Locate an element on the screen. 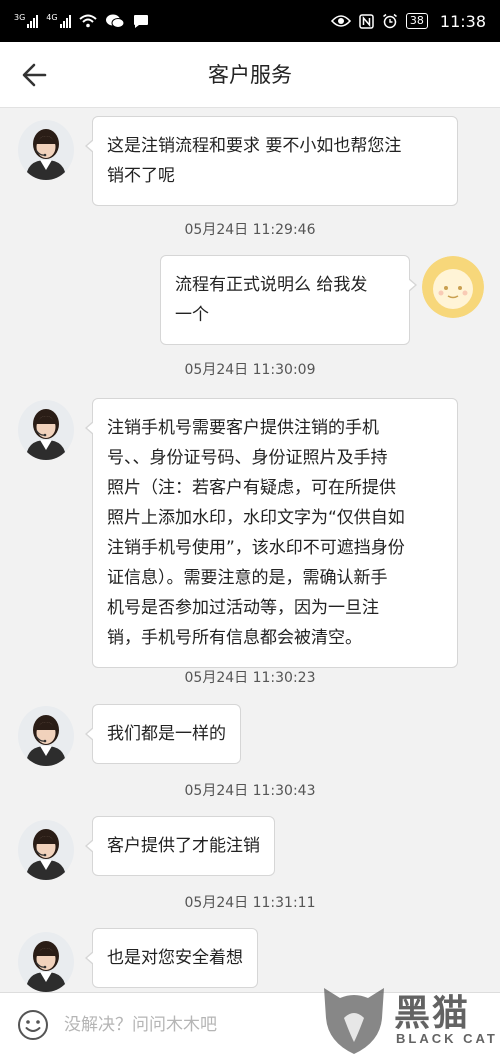  wifi-icon is located at coordinates (87, 21).